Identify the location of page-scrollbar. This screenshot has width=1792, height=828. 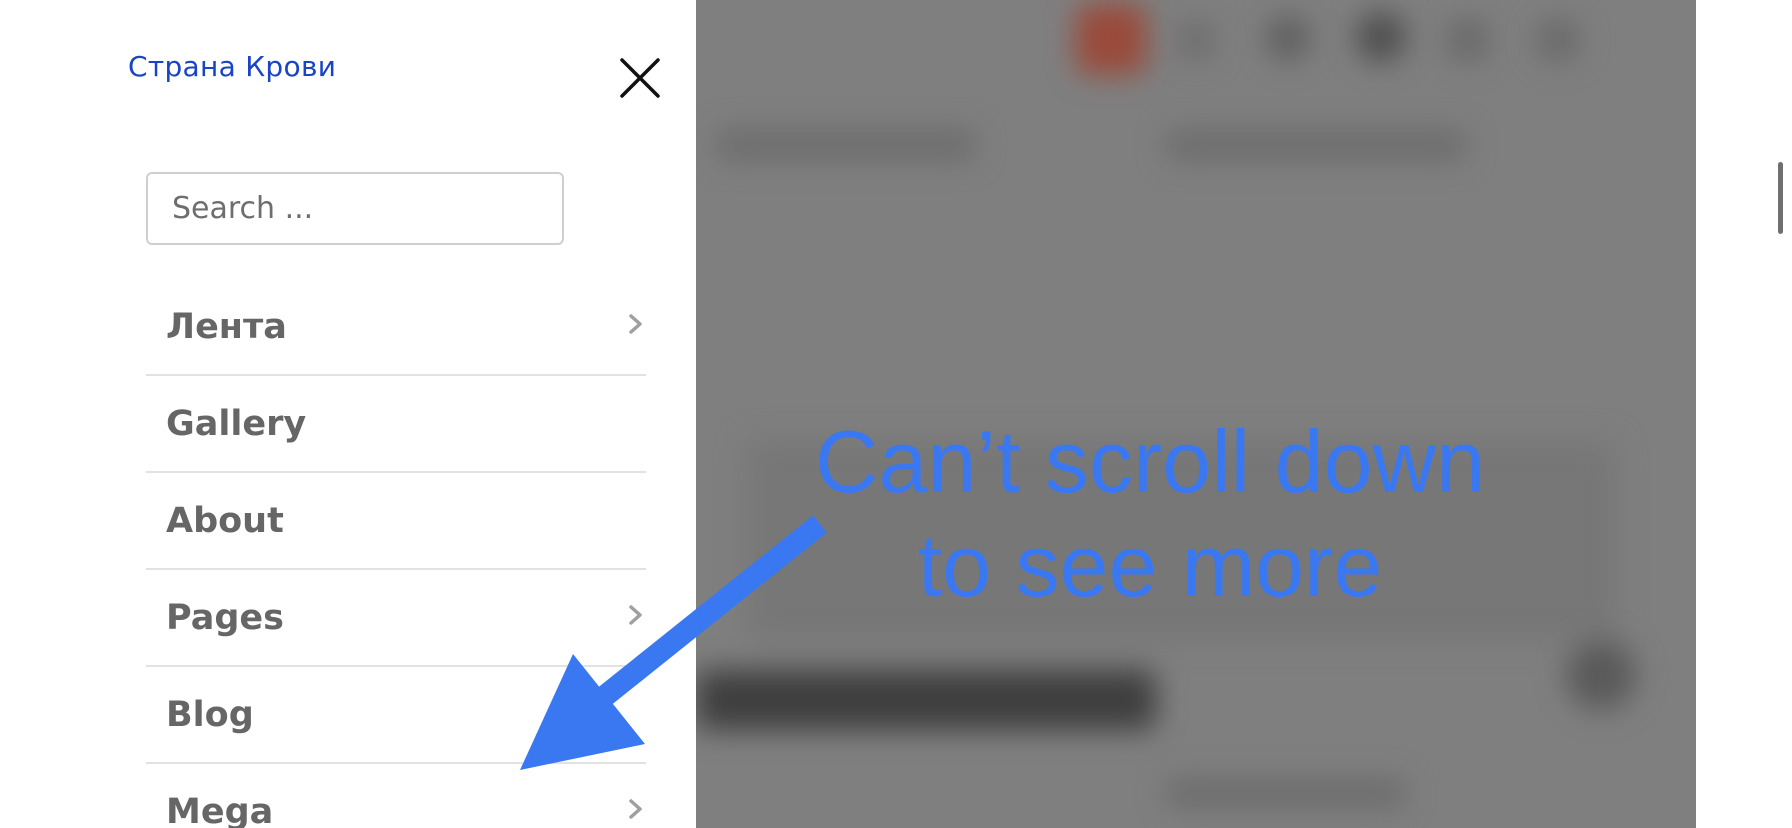
(1780, 198).